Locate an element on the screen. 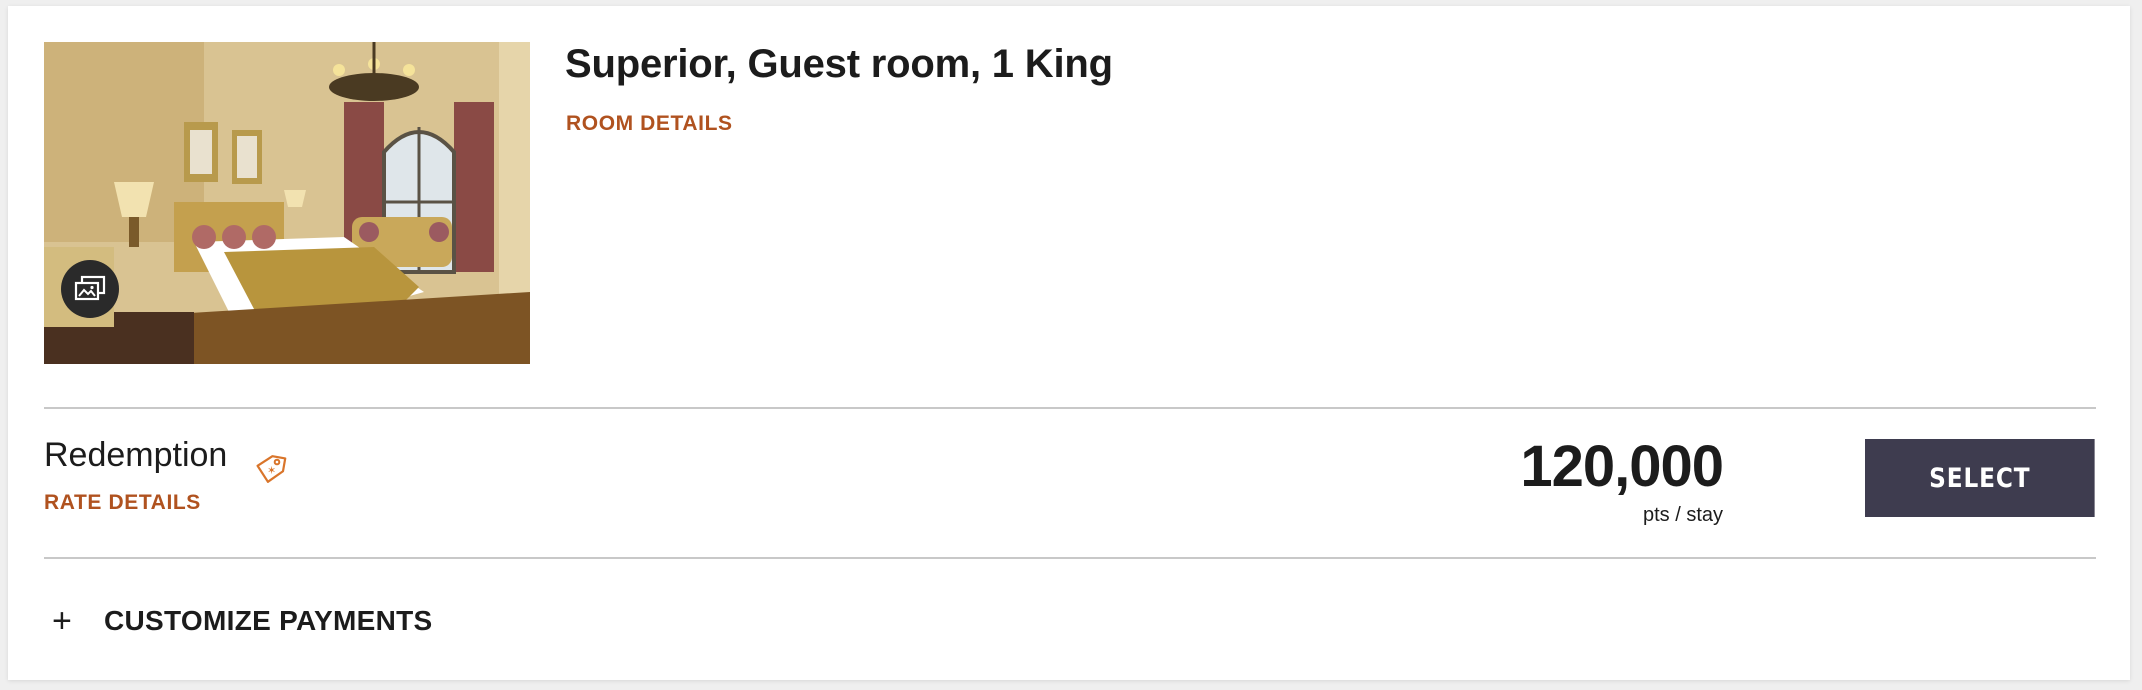  room-photo-image is located at coordinates (287, 203).